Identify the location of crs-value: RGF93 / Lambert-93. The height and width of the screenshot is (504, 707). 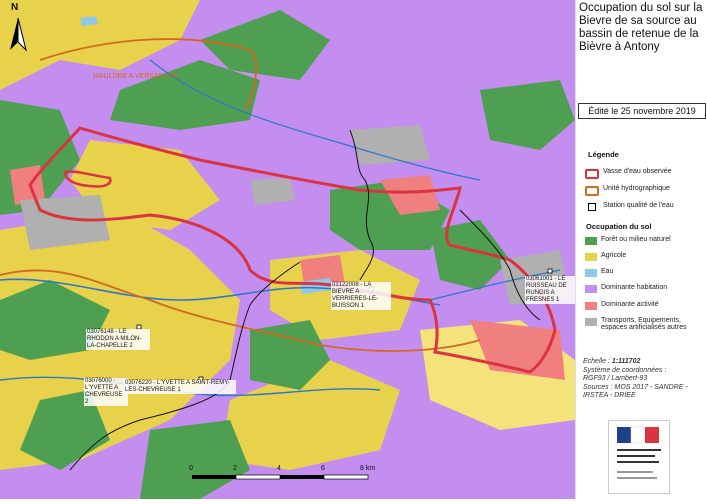
(615, 378).